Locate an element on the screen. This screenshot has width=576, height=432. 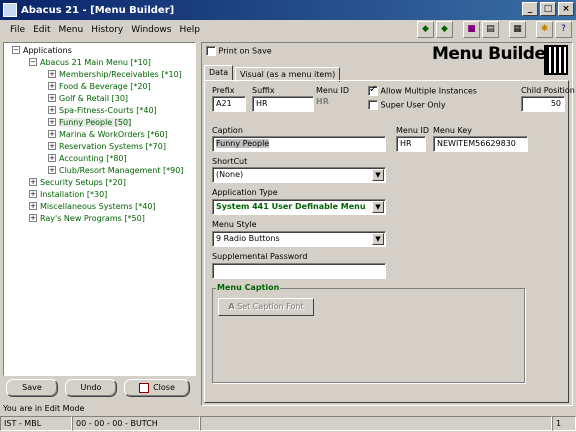
tree-node-child: + Spa-Fitness-Courts [*40] is located at coordinates (102, 110).